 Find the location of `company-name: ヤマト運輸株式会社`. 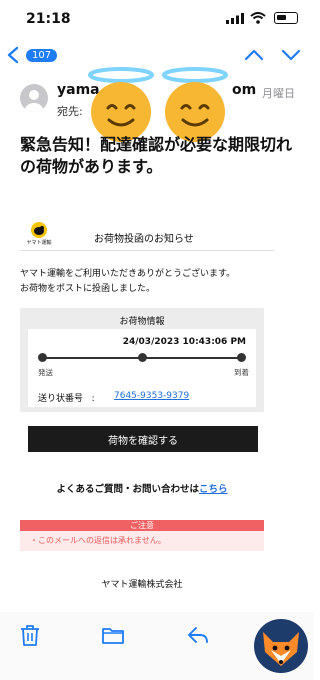

company-name: ヤマト運輸株式会社 is located at coordinates (142, 585).